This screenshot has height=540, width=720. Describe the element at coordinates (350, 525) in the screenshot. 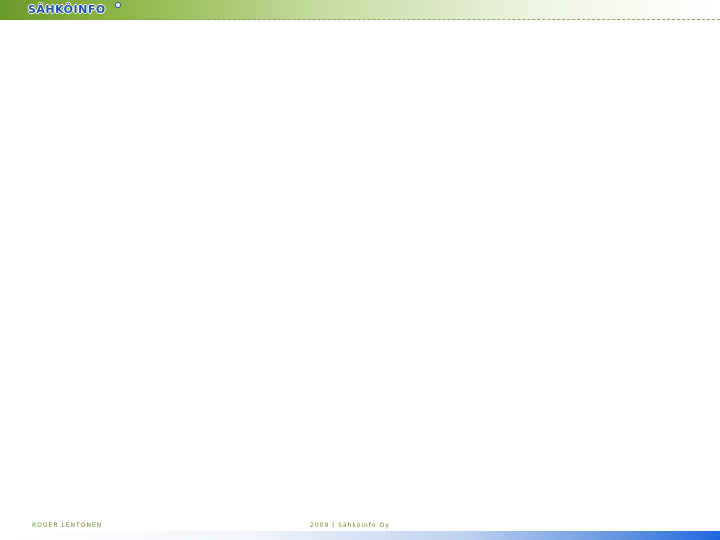

I see `footer-copyright: 2009 | Sähköinfo Oy` at that location.